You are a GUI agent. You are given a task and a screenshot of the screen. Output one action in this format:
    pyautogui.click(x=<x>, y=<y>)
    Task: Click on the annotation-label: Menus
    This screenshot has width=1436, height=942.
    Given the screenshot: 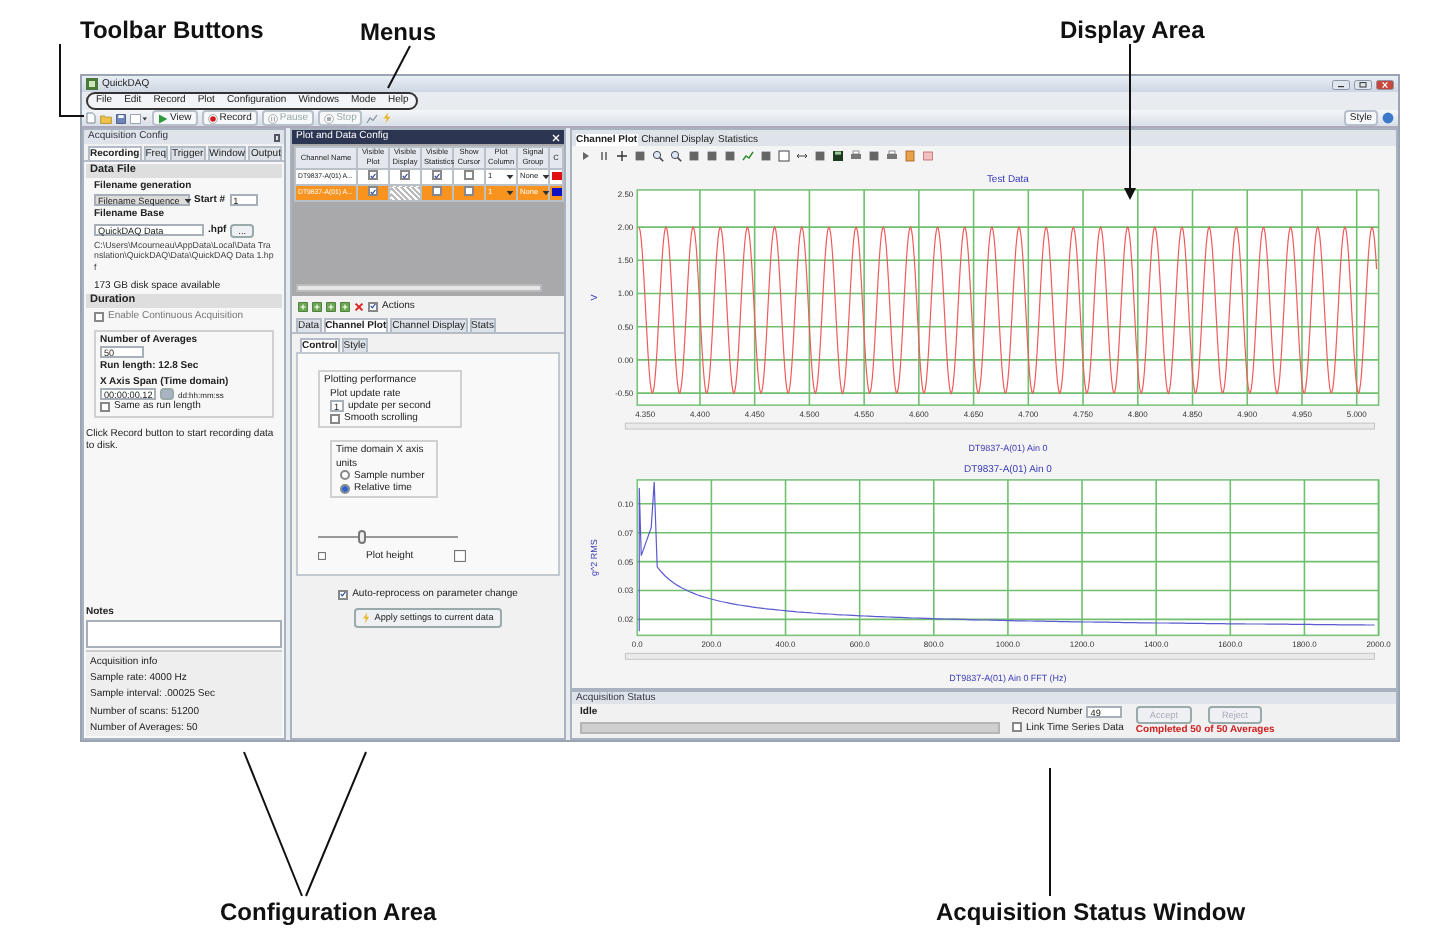 What is the action you would take?
    pyautogui.click(x=398, y=32)
    